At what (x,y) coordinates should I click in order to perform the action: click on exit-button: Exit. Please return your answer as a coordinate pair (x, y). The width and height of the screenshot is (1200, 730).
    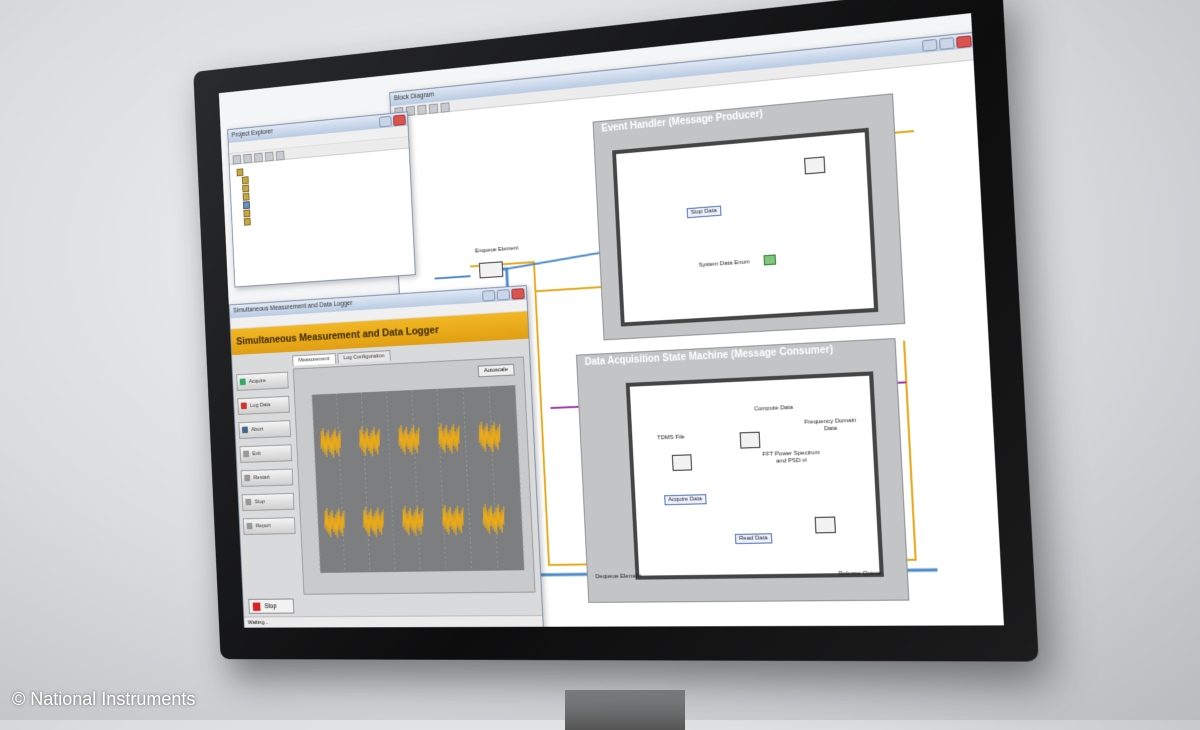
    Looking at the image, I should click on (266, 453).